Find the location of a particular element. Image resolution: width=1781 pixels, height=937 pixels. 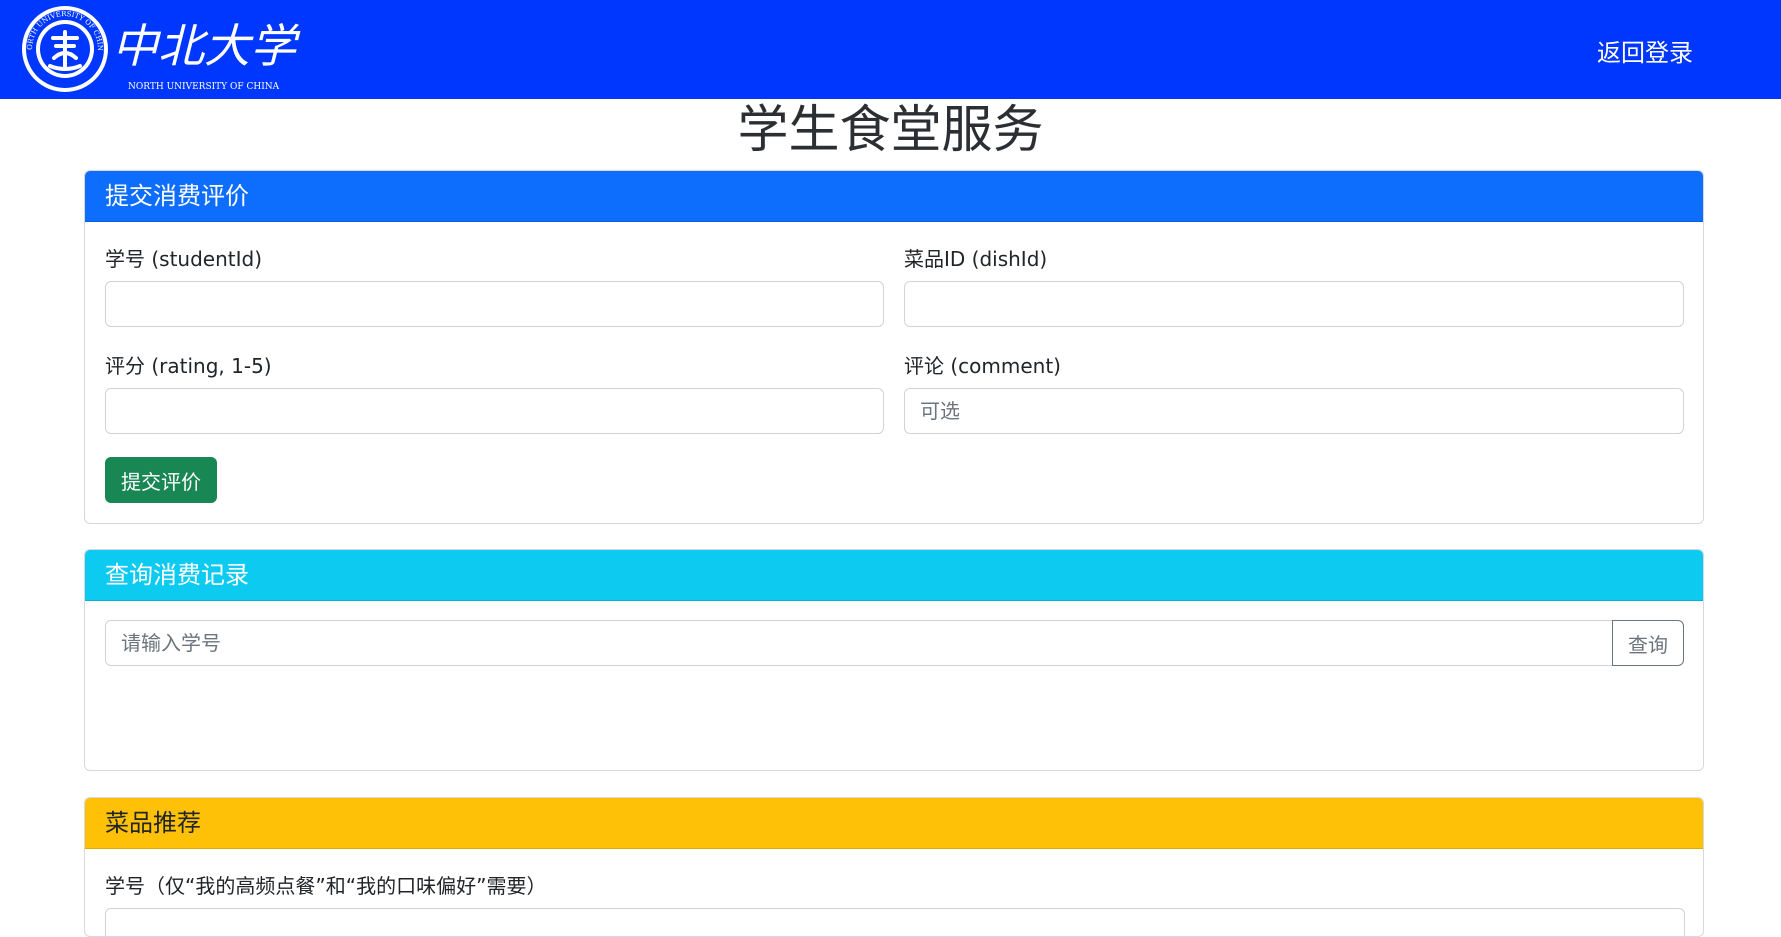

comment-label: 评论 (comment) is located at coordinates (982, 366).